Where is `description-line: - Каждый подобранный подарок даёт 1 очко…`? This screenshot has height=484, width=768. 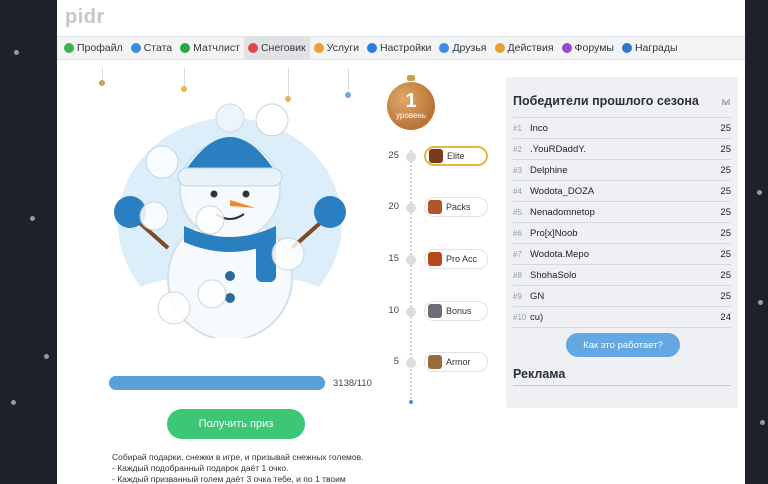
description-line: - Каждый подобранный подарок даёт 1 очко… is located at coordinates (200, 468).